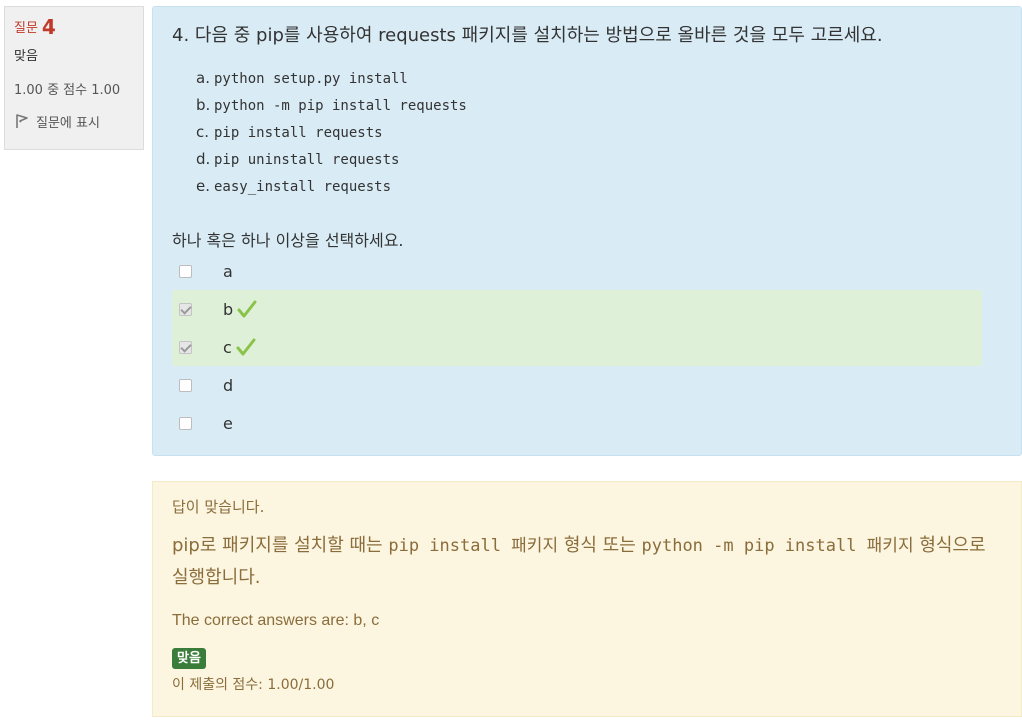 The image size is (1022, 722). Describe the element at coordinates (203, 159) in the screenshot. I see `option-letter: d.` at that location.